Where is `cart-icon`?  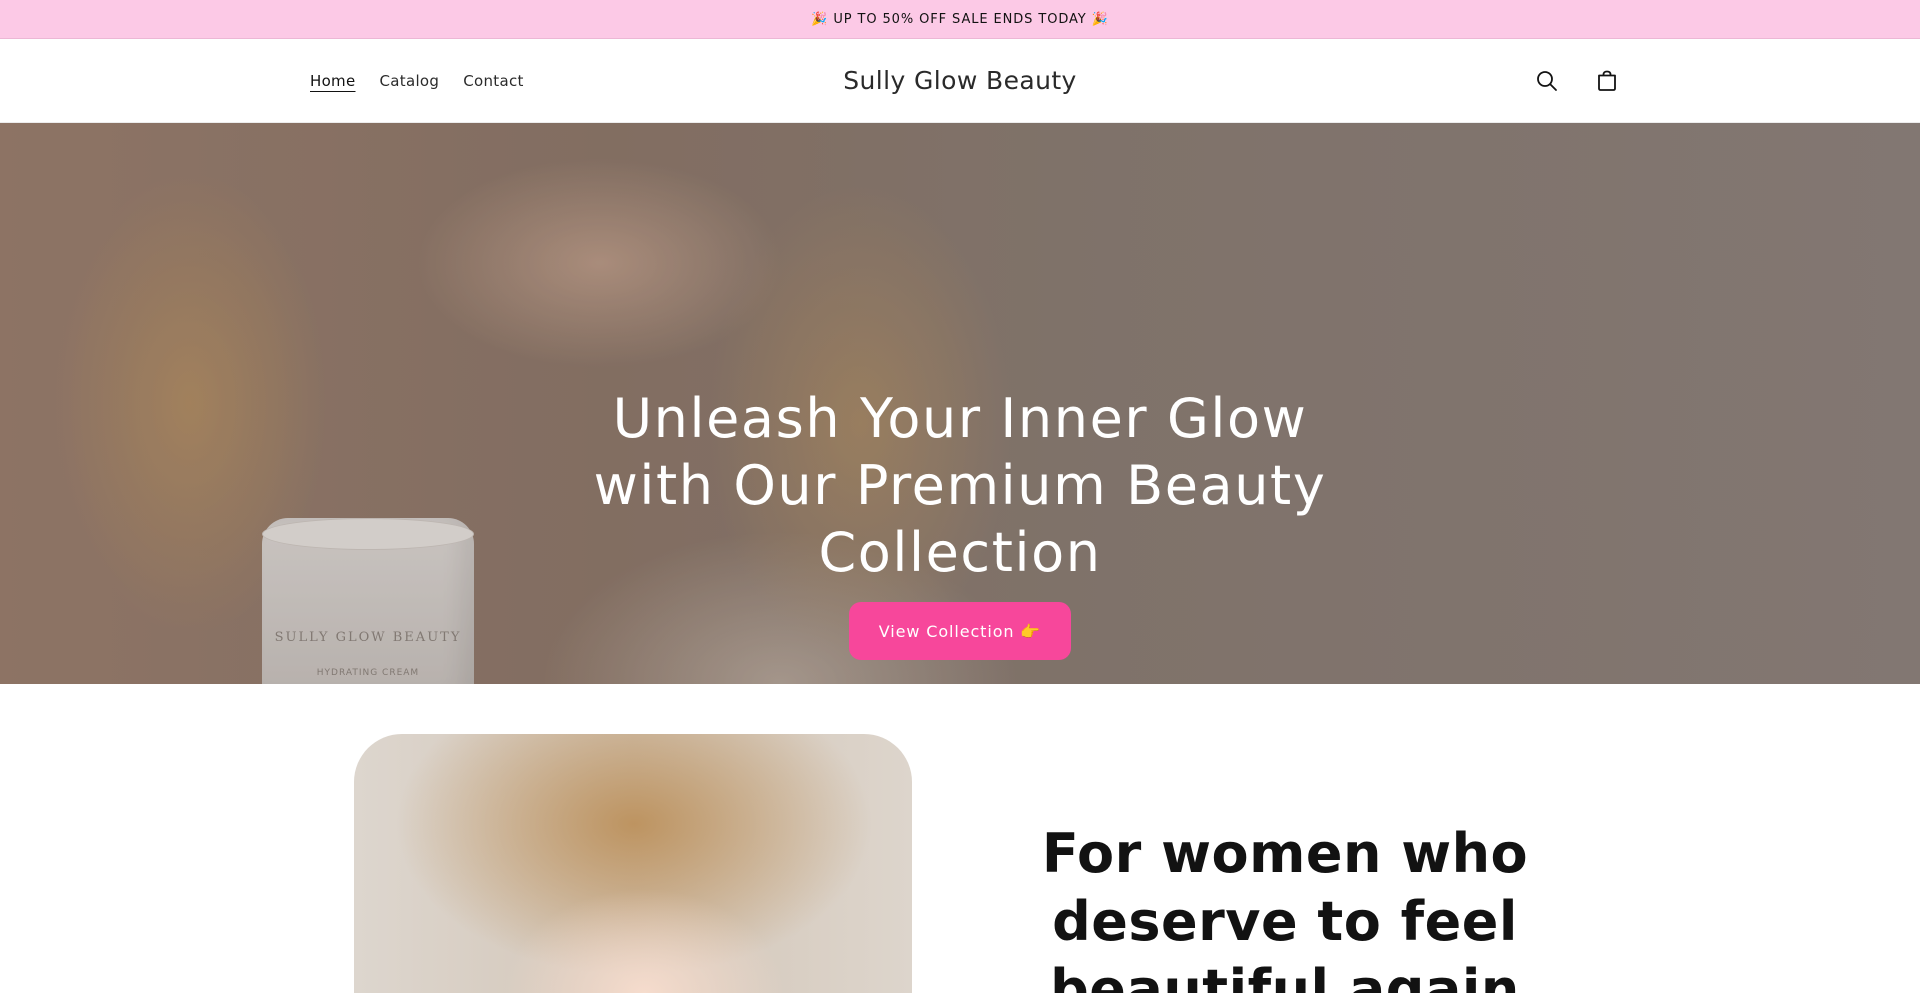
cart-icon is located at coordinates (1607, 80).